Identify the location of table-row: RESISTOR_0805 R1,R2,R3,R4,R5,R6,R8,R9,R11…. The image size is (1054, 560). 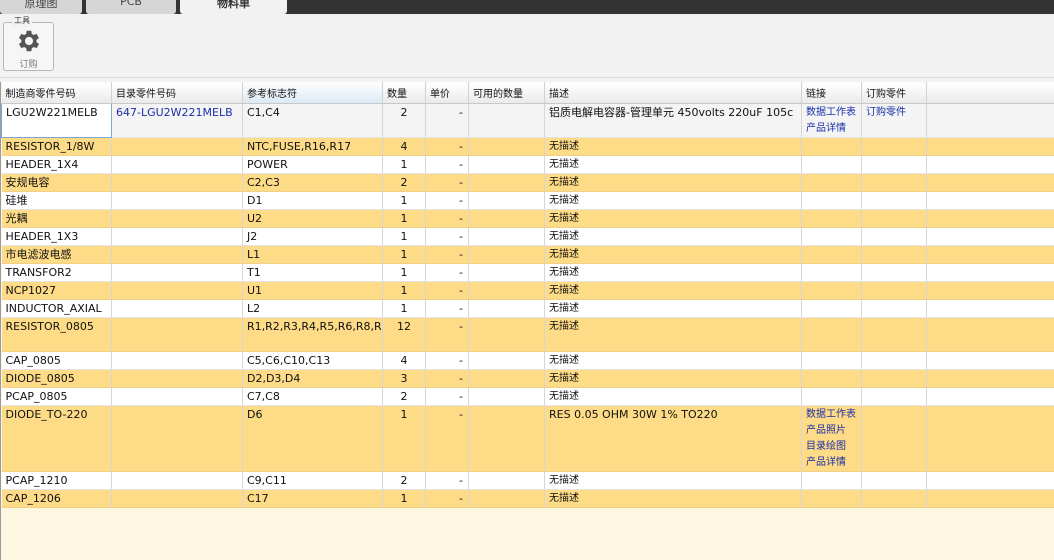
(527, 334).